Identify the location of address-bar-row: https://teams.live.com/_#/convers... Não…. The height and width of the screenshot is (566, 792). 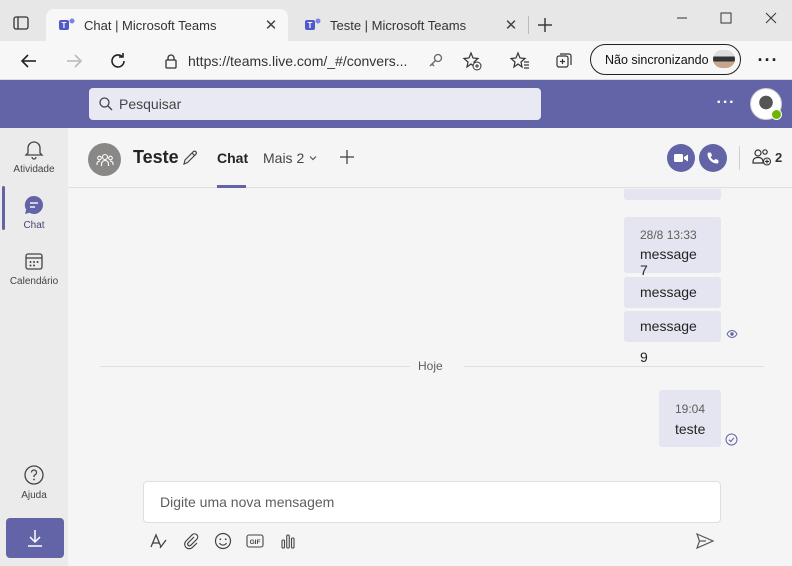
(396, 60).